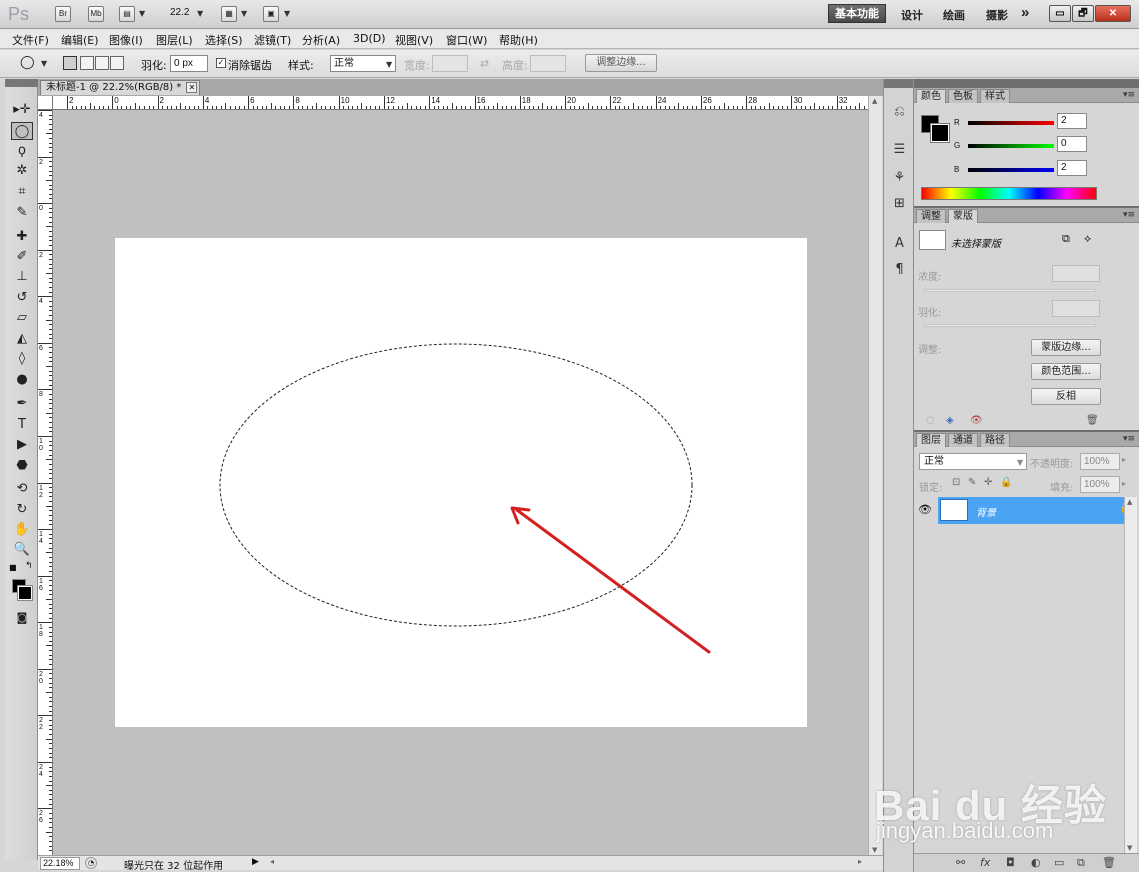 The width and height of the screenshot is (1139, 872). I want to click on menu-layer: 图层(L), so click(174, 40).